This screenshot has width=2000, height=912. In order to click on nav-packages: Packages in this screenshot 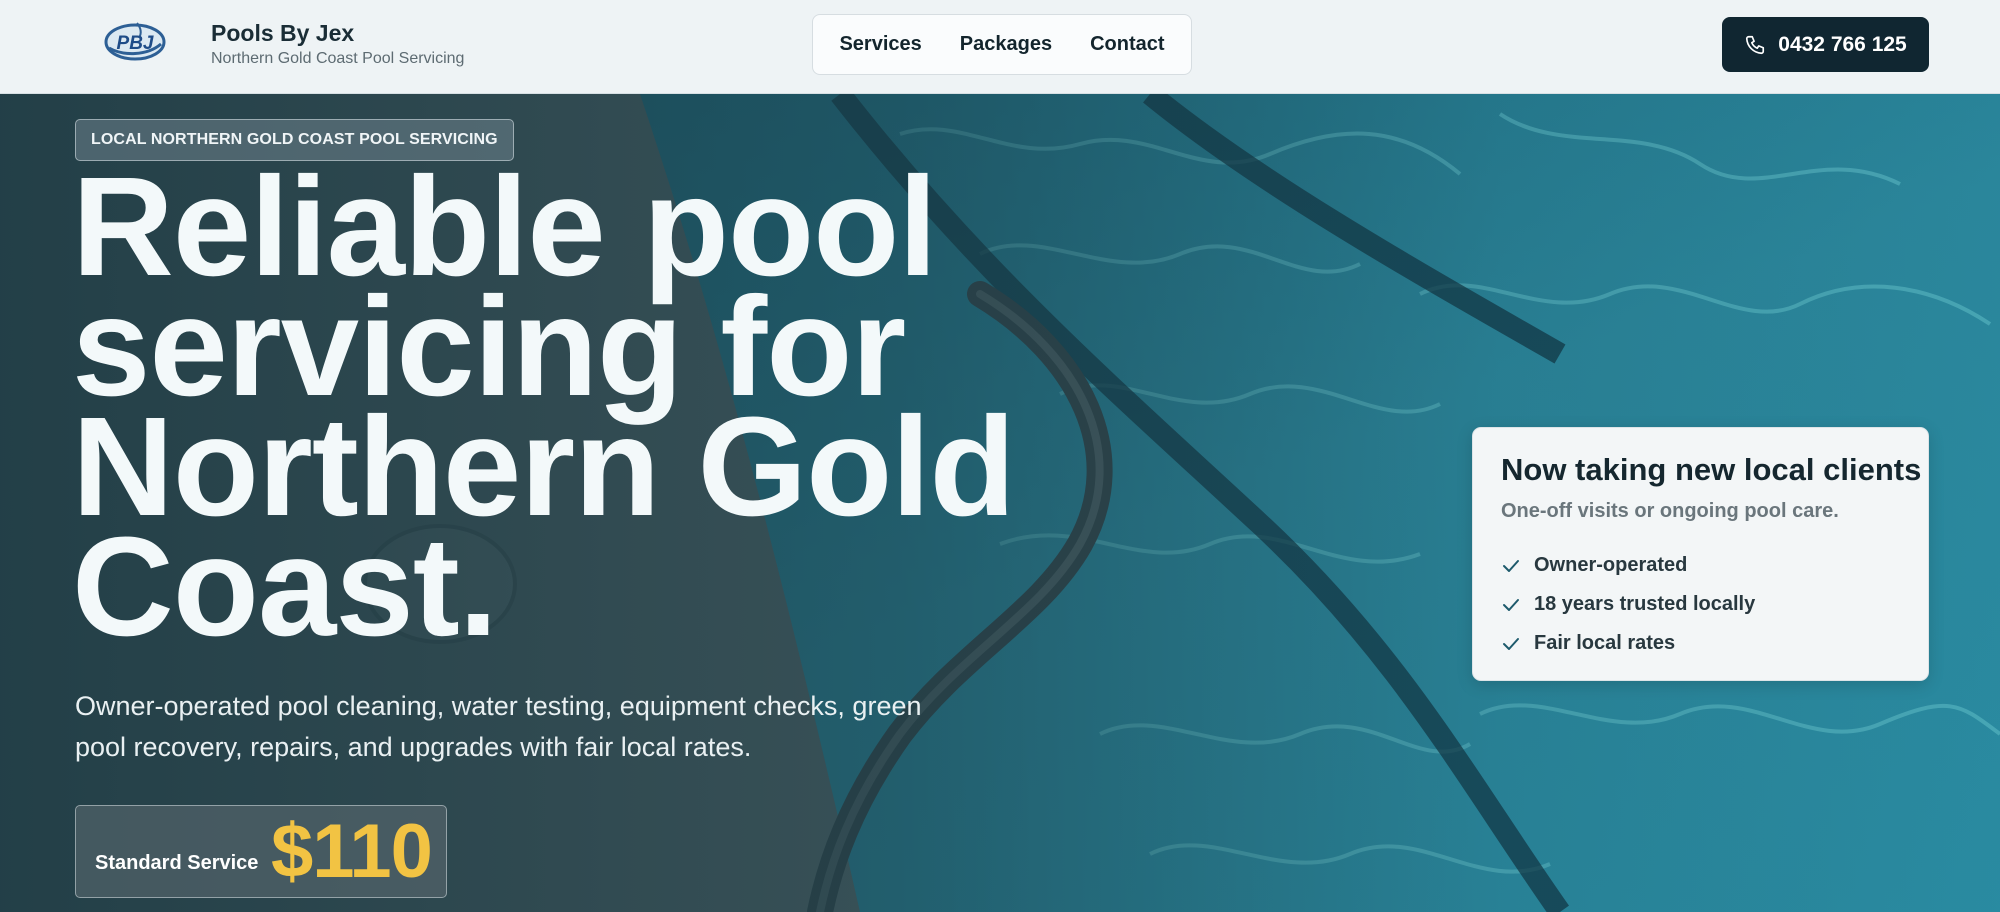, I will do `click(1006, 44)`.